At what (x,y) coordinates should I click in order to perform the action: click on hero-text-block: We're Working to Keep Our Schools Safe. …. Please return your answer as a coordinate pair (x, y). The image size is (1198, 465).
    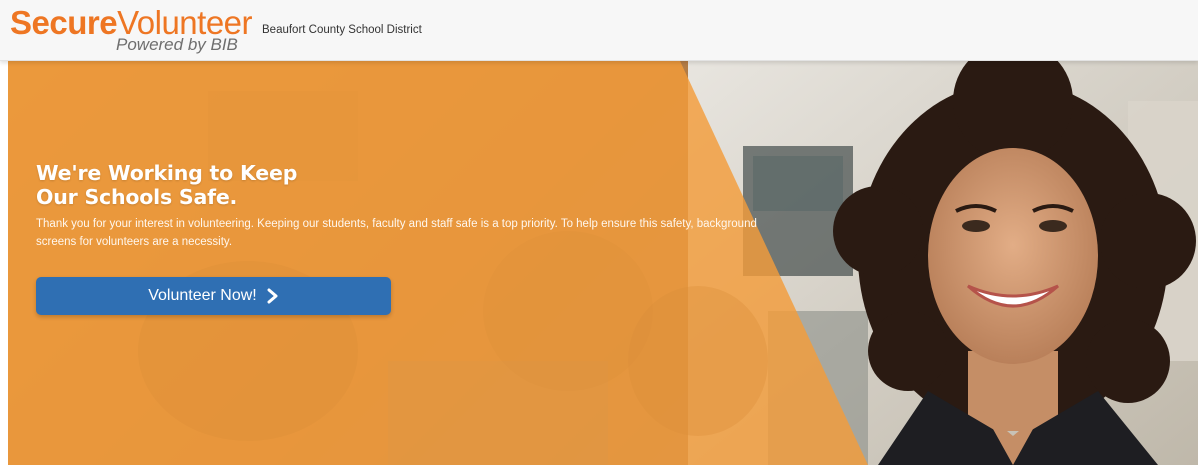
    Looking at the image, I should click on (406, 206).